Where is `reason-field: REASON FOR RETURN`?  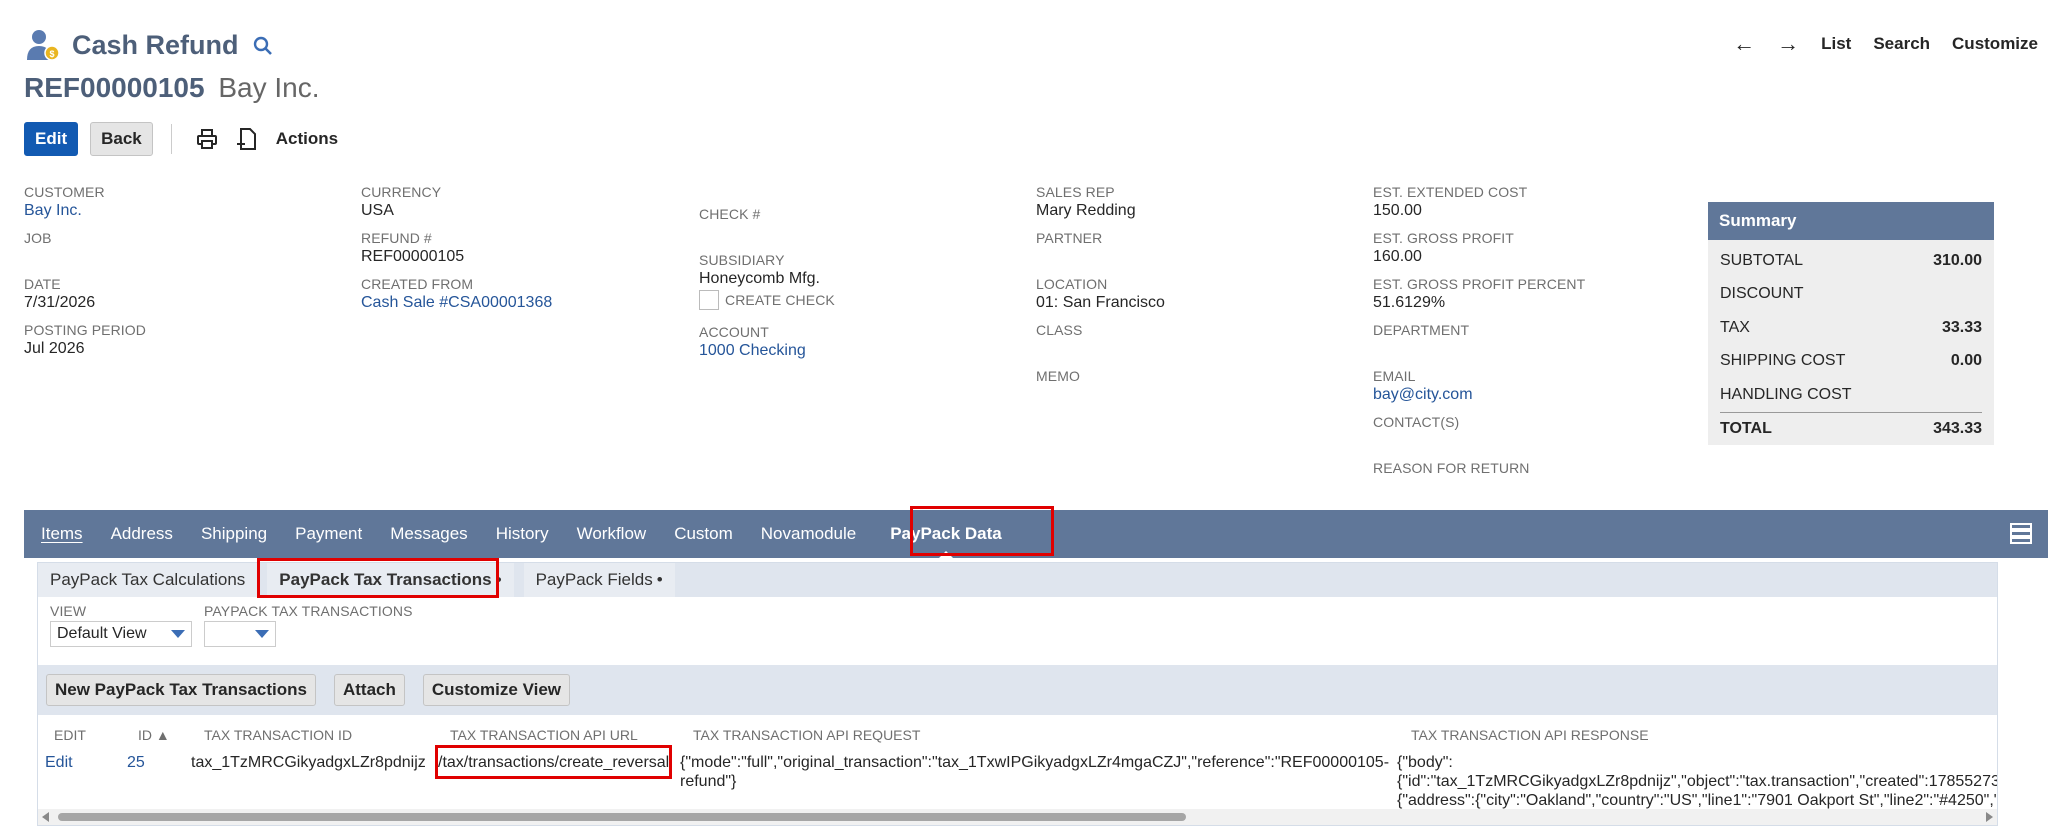
reason-field: REASON FOR RETURN is located at coordinates (1451, 468).